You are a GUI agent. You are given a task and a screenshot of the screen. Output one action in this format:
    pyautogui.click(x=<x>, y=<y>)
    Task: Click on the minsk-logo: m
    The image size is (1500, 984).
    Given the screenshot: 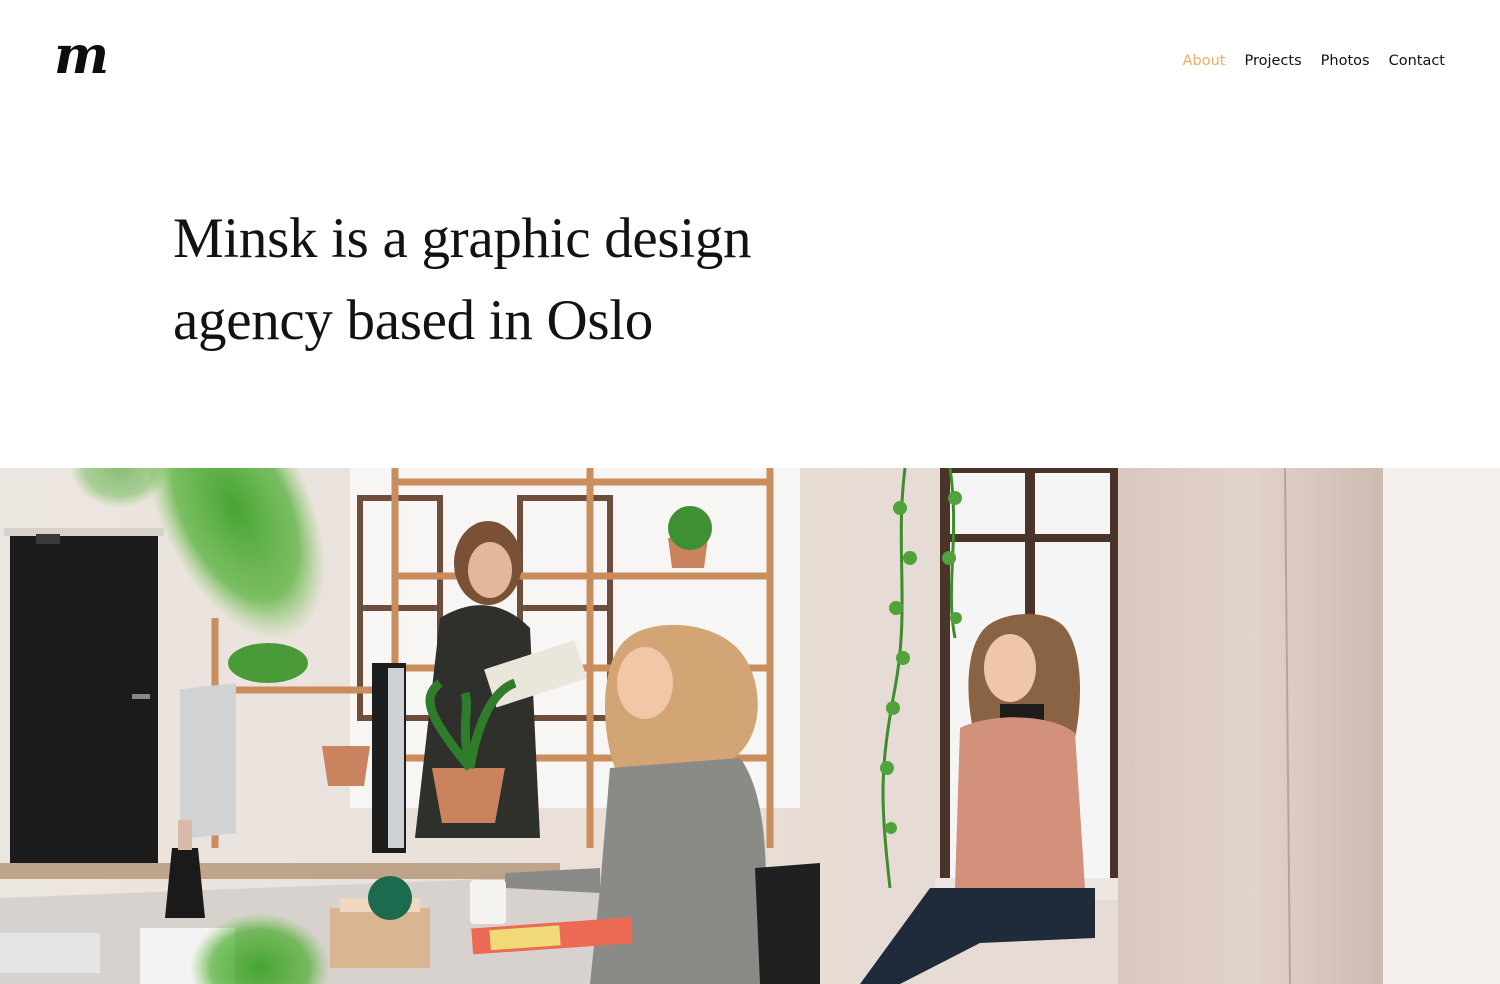 What is the action you would take?
    pyautogui.click(x=81, y=56)
    